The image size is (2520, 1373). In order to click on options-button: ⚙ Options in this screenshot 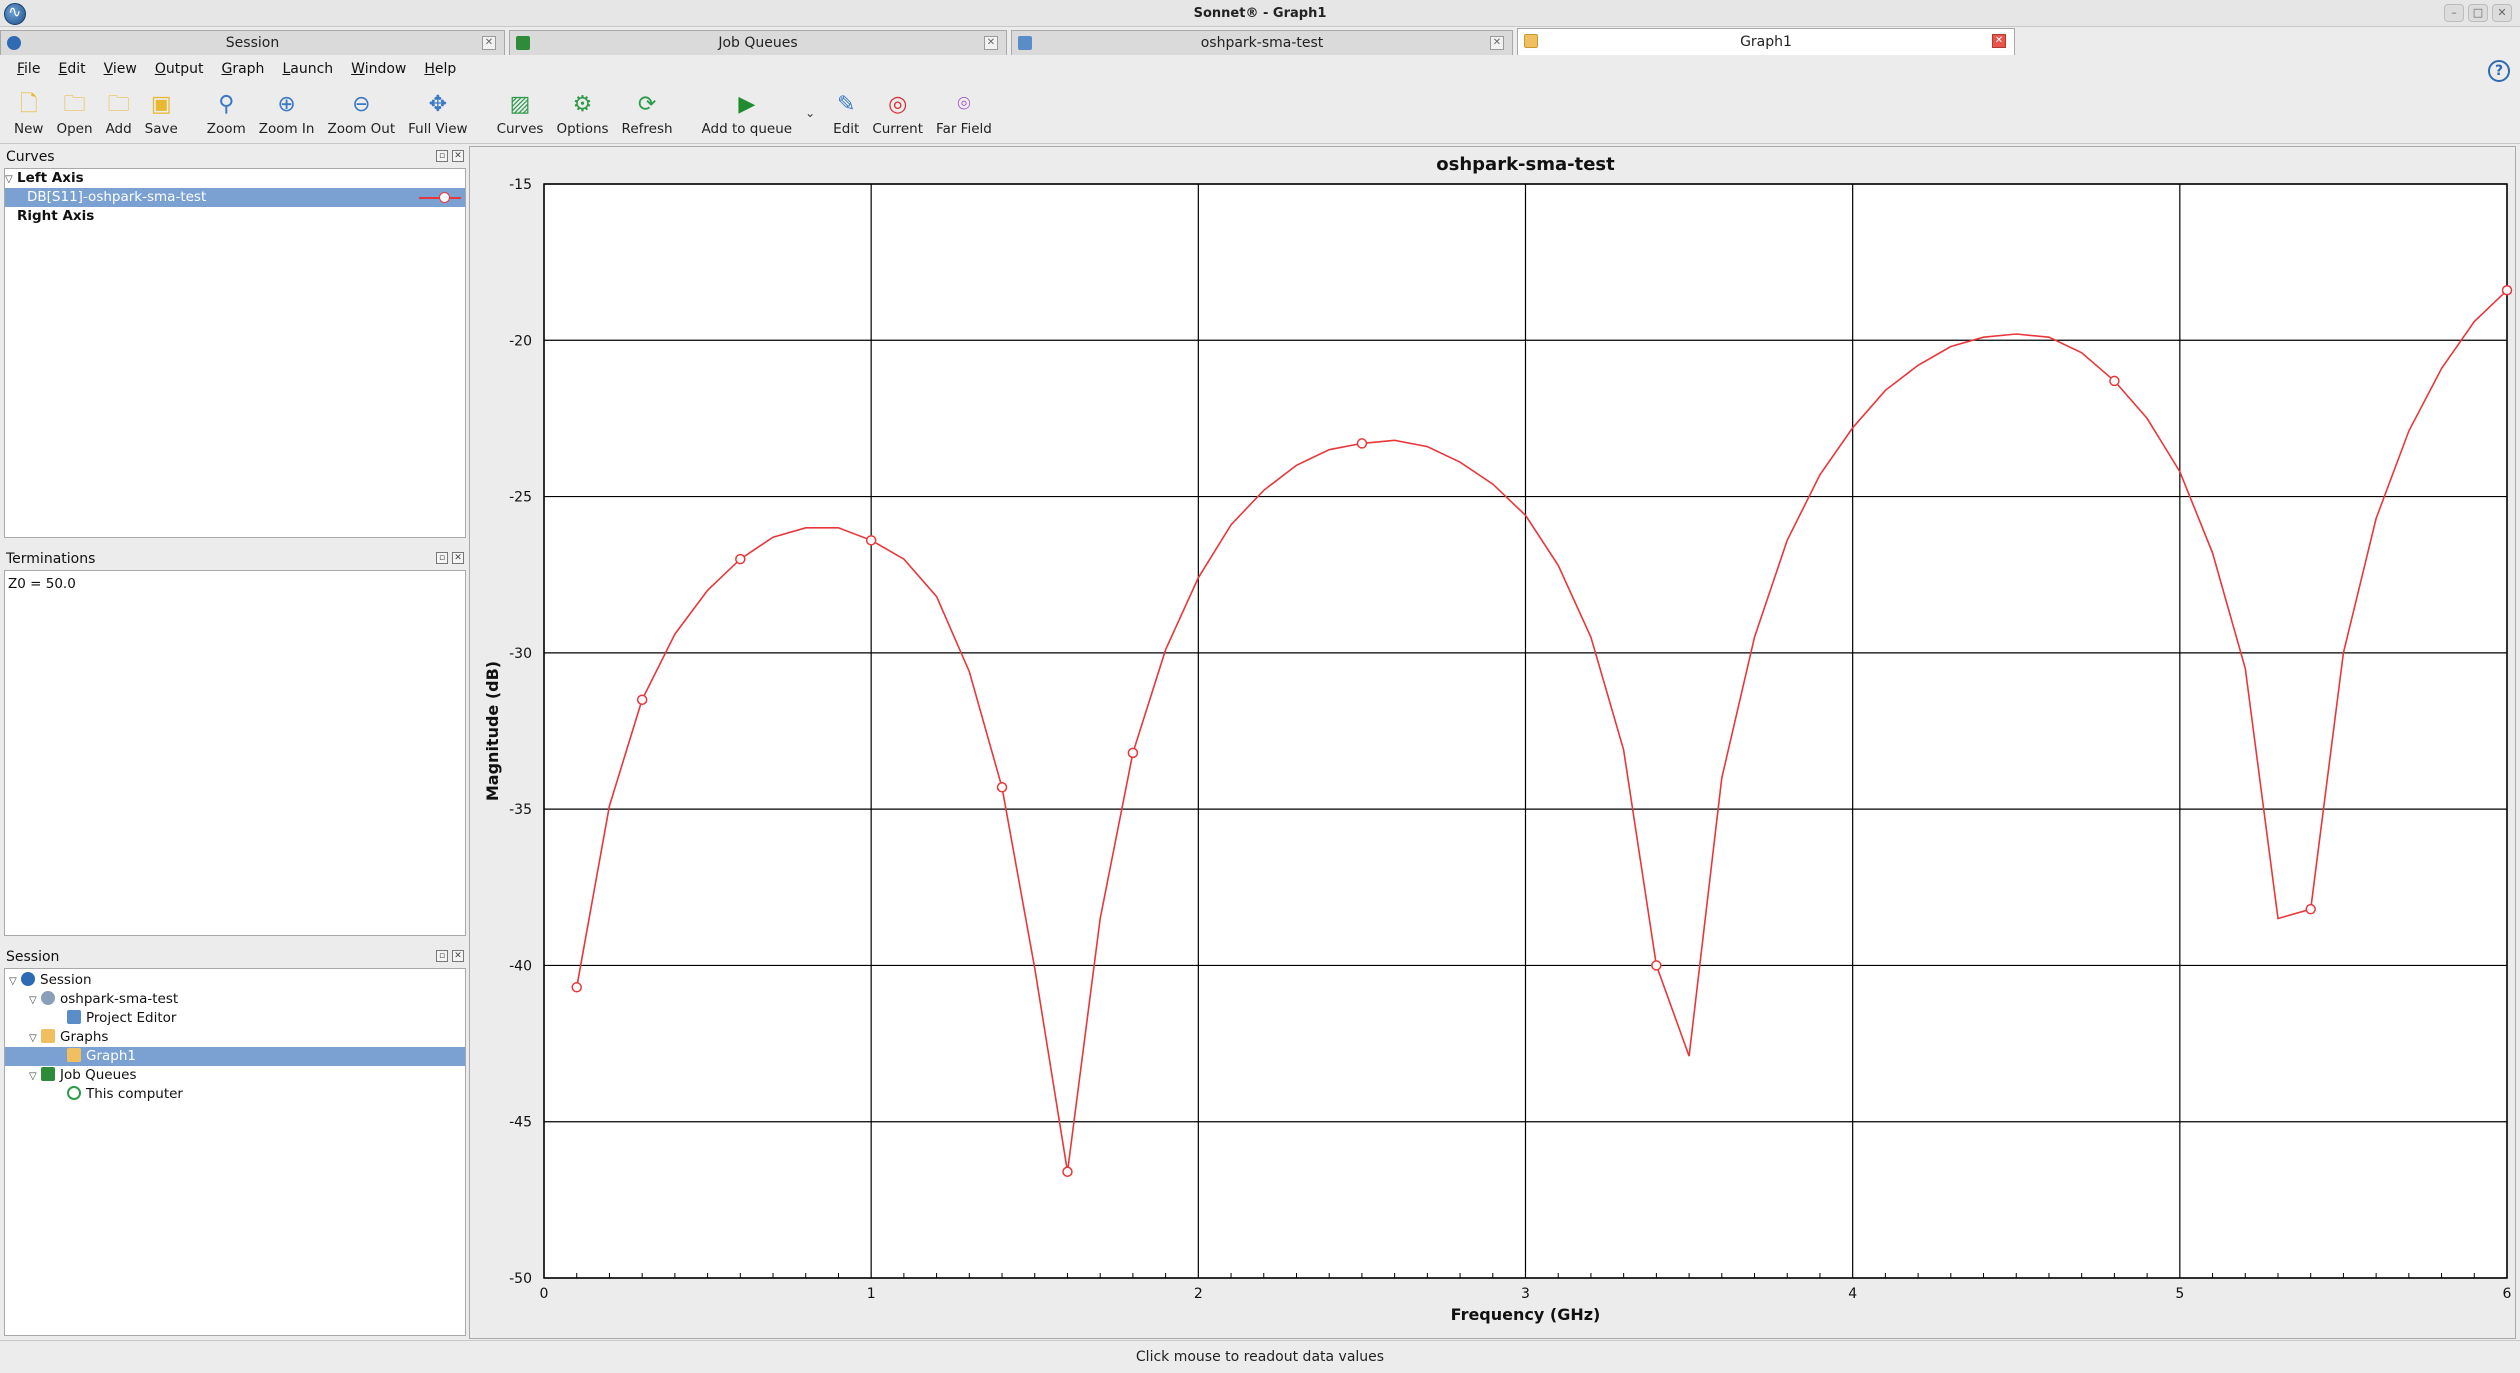, I will do `click(582, 110)`.